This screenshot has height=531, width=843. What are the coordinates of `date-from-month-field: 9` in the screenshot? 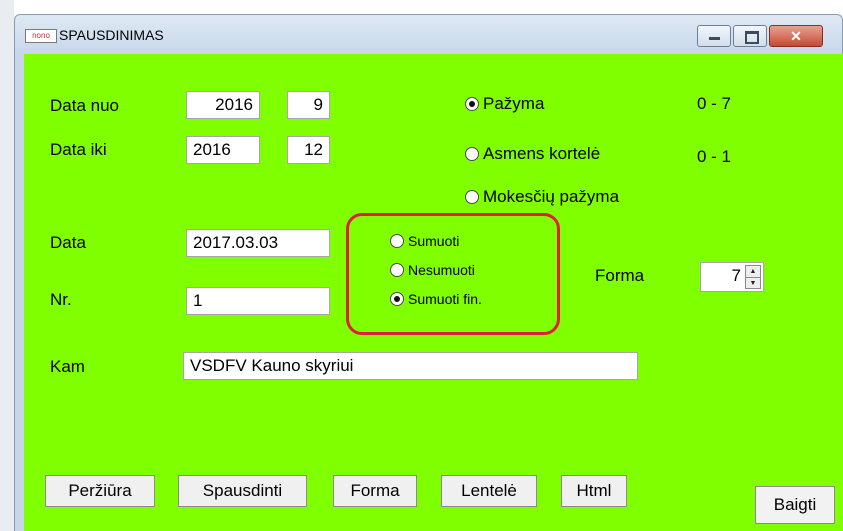 It's located at (308, 105).